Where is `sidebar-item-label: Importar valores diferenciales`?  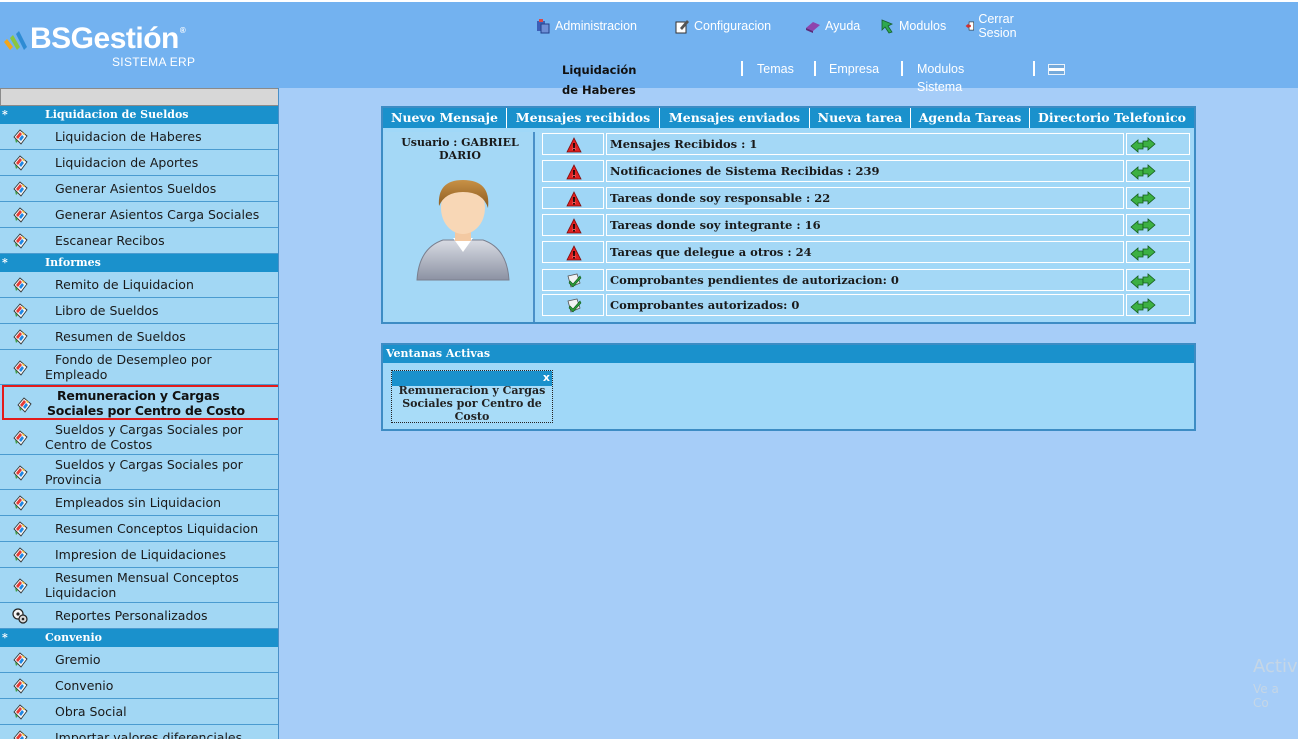 sidebar-item-label: Importar valores diferenciales is located at coordinates (149, 734).